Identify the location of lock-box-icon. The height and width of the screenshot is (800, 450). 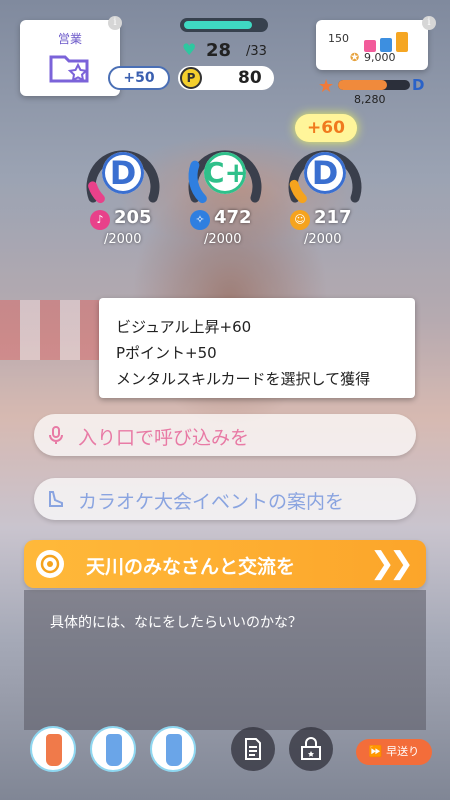
(311, 748).